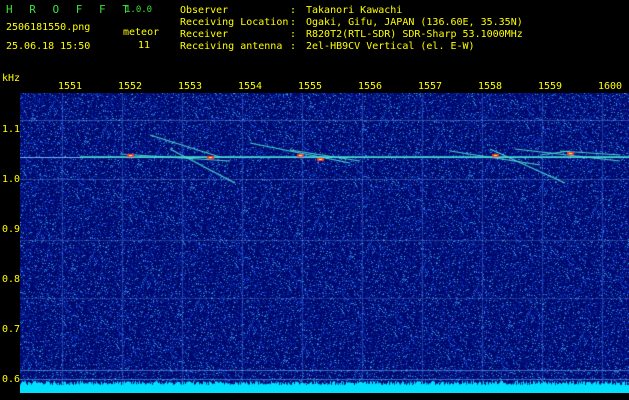  Describe the element at coordinates (310, 86) in the screenshot. I see `x-tick-label: 1555` at that location.